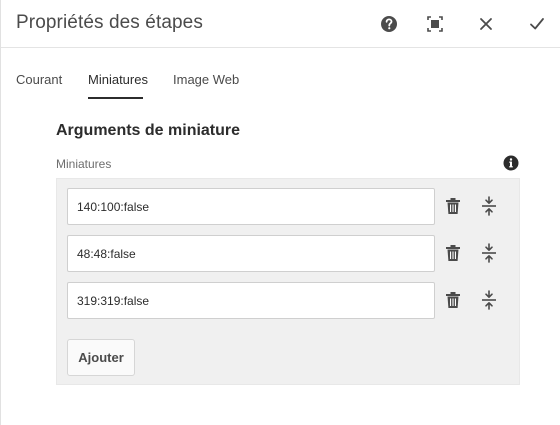 The width and height of the screenshot is (560, 425). Describe the element at coordinates (109, 22) in the screenshot. I see `dialog-title: Propriétés des étapes` at that location.